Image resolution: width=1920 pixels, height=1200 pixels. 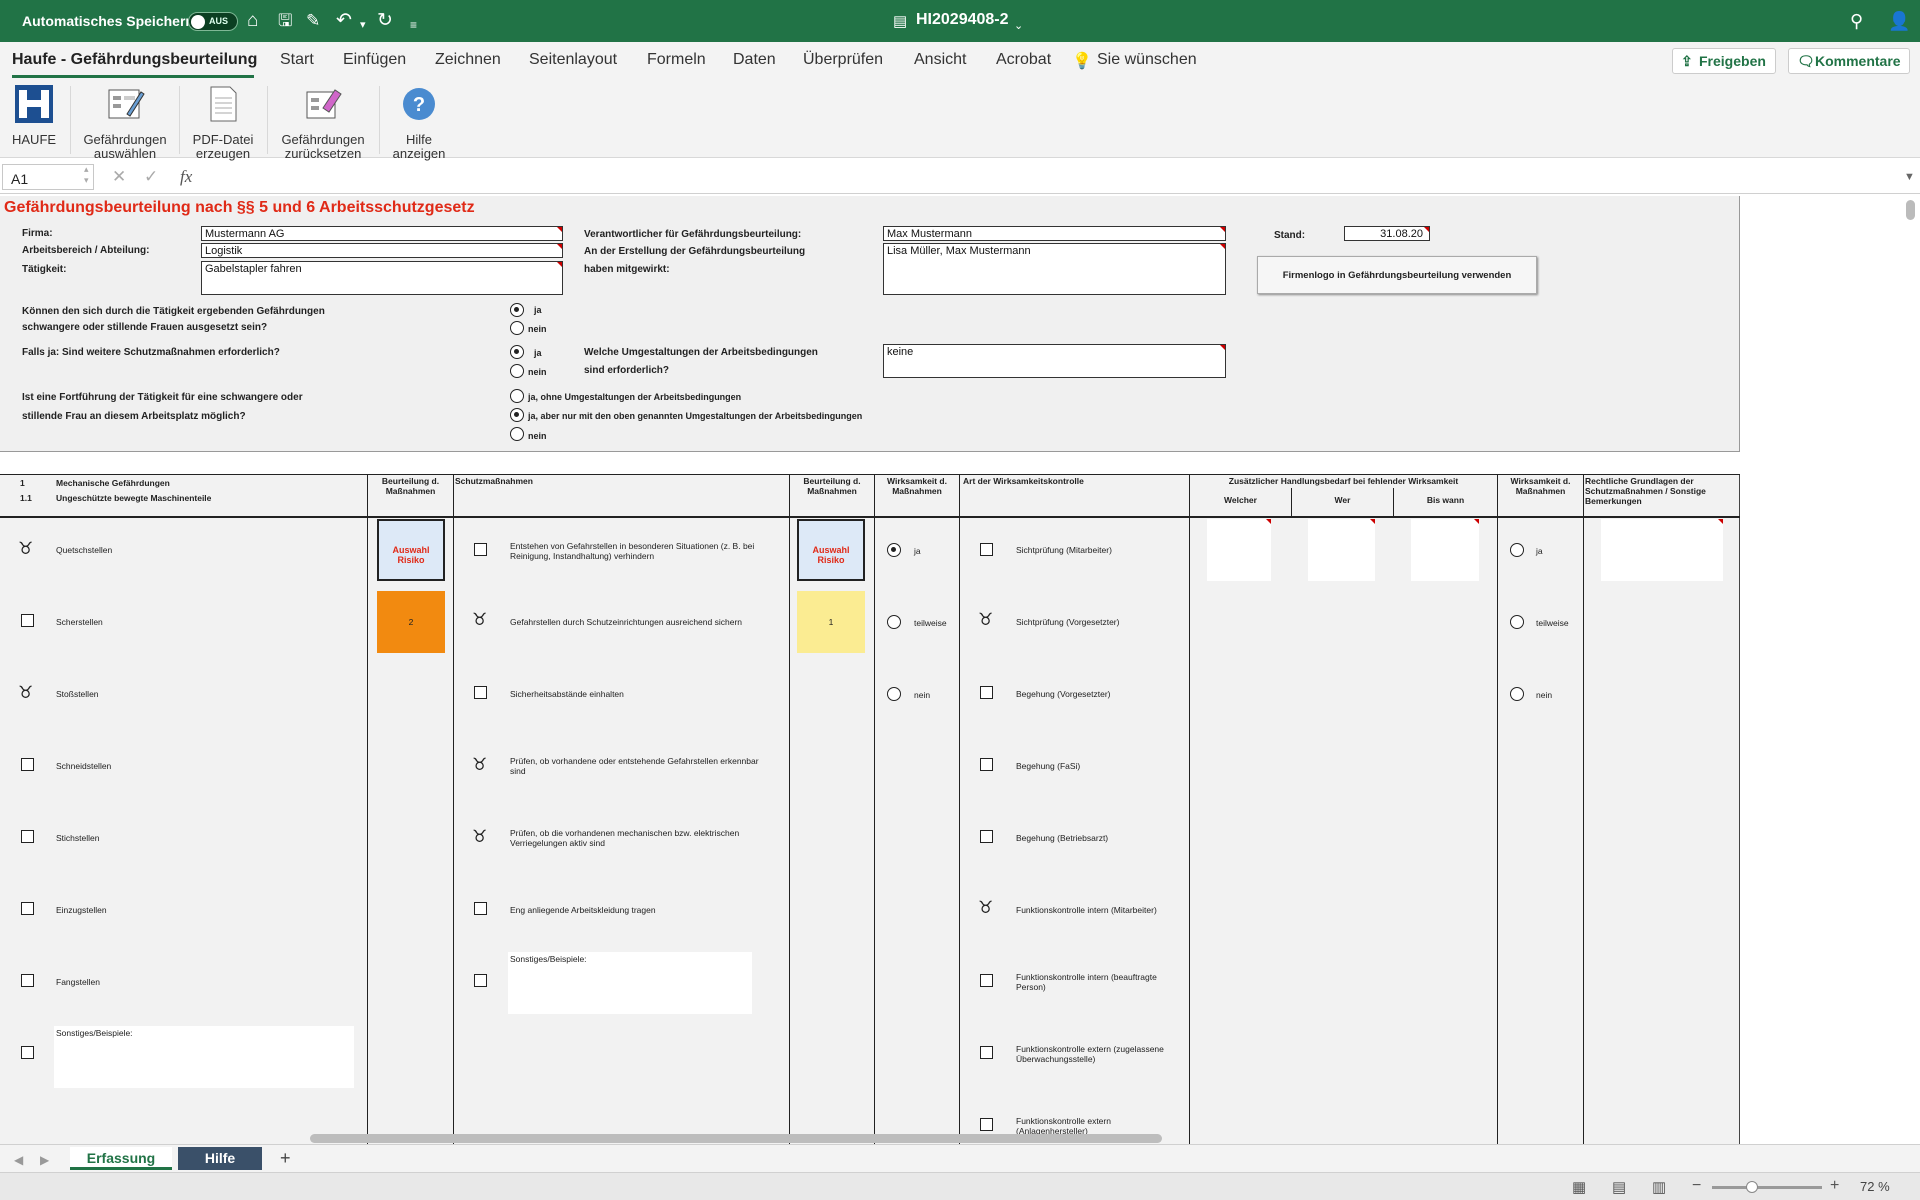 What do you see at coordinates (1662, 550) in the screenshot?
I see `legal-notes-field` at bounding box center [1662, 550].